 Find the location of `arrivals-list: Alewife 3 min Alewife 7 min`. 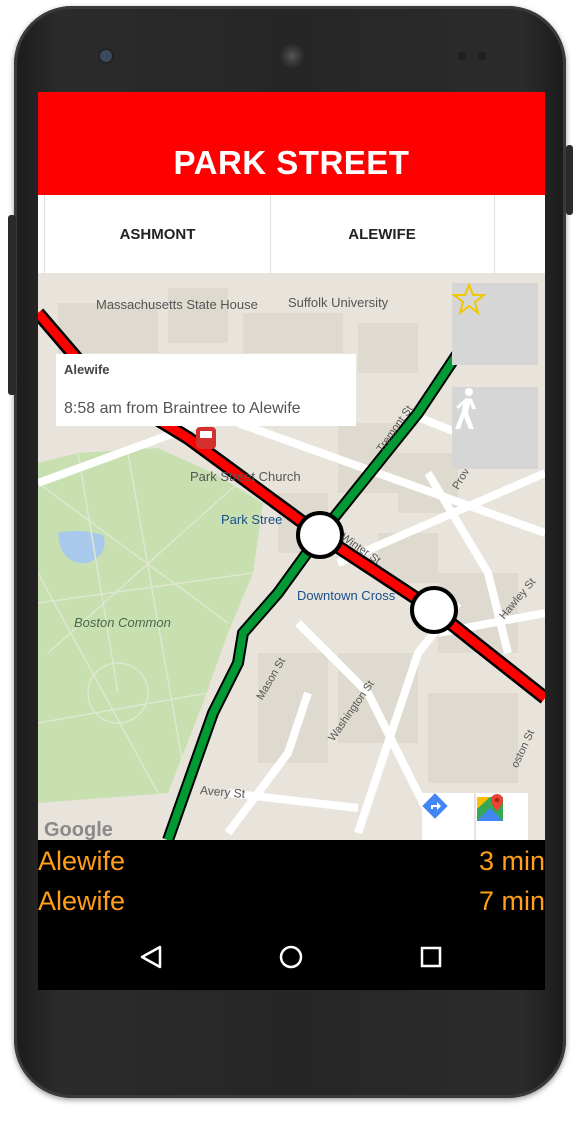

arrivals-list: Alewife 3 min Alewife 7 min is located at coordinates (291, 882).